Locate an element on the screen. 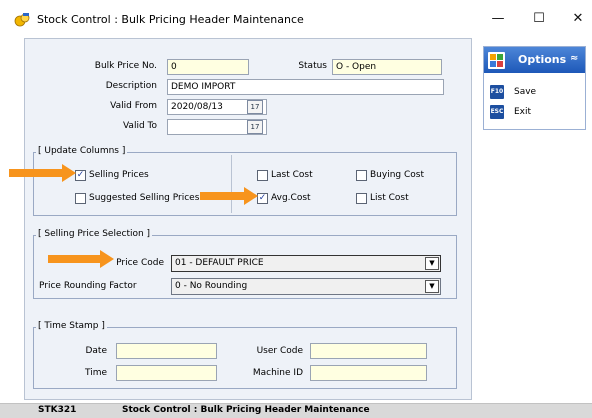  close-button: ✕ is located at coordinates (575, 19).